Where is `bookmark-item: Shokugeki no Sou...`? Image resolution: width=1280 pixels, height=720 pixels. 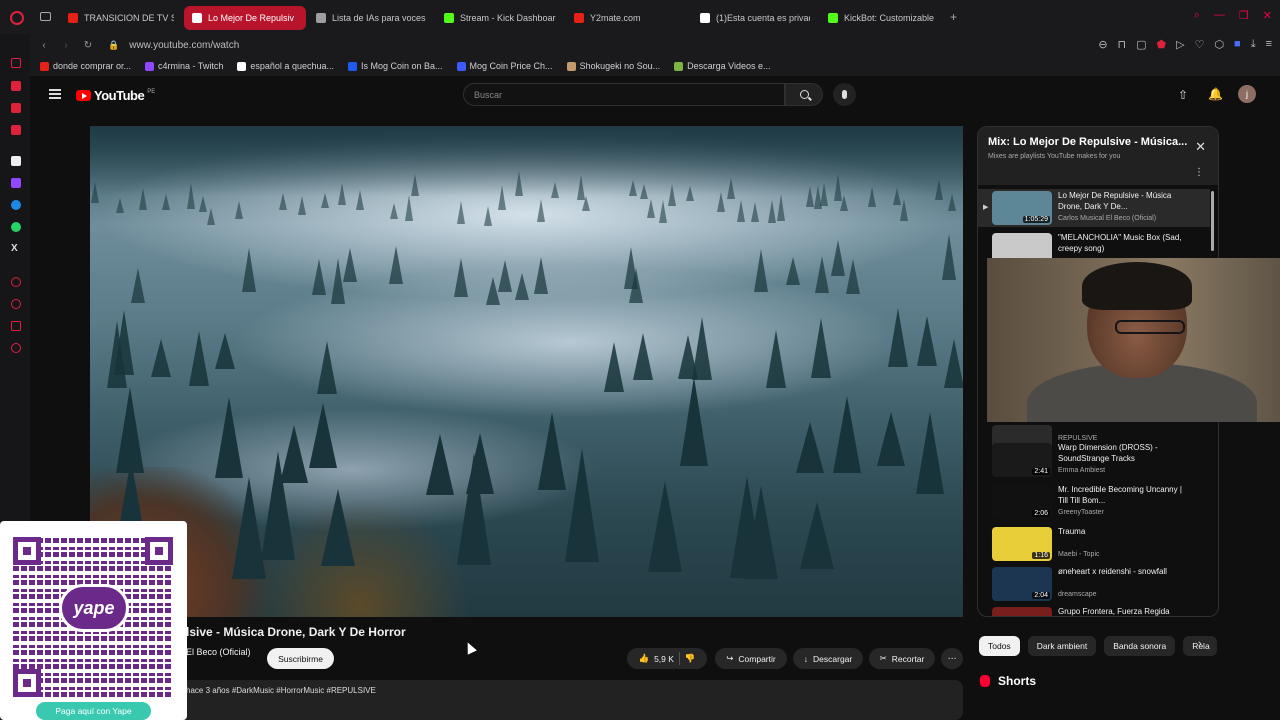
bookmark-item: Shokugeki no Sou... is located at coordinates (613, 66).